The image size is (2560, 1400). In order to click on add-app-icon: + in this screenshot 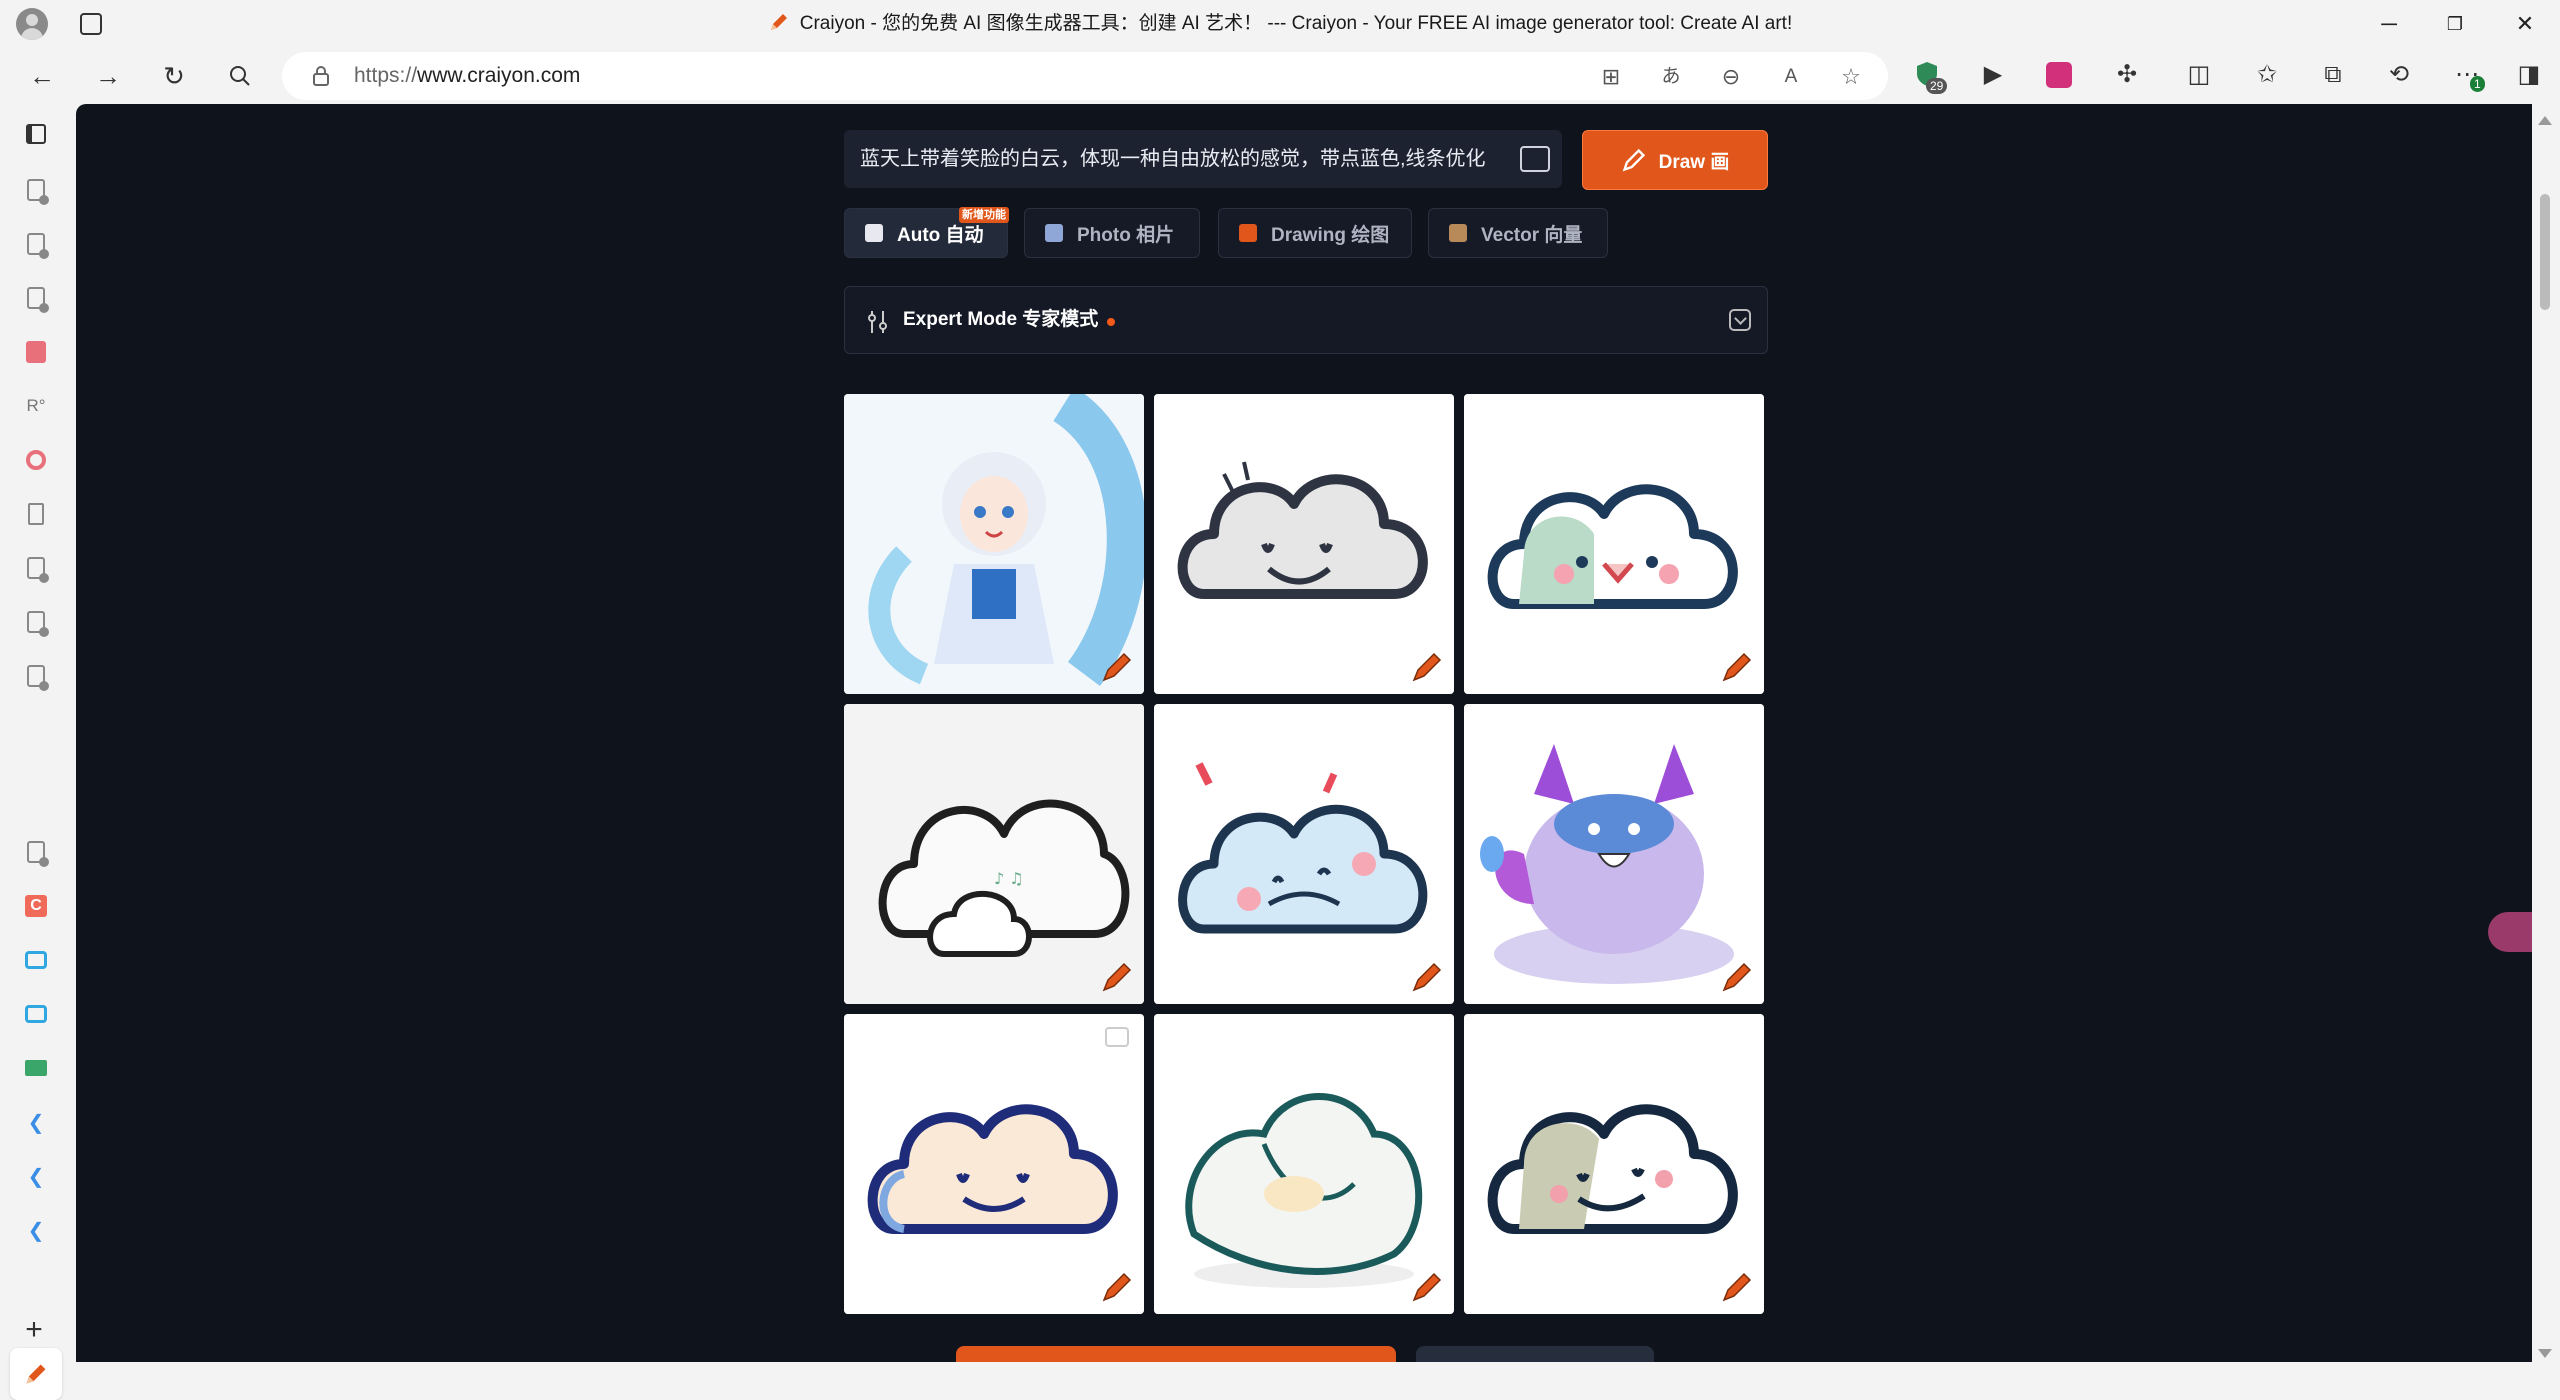, I will do `click(34, 1329)`.